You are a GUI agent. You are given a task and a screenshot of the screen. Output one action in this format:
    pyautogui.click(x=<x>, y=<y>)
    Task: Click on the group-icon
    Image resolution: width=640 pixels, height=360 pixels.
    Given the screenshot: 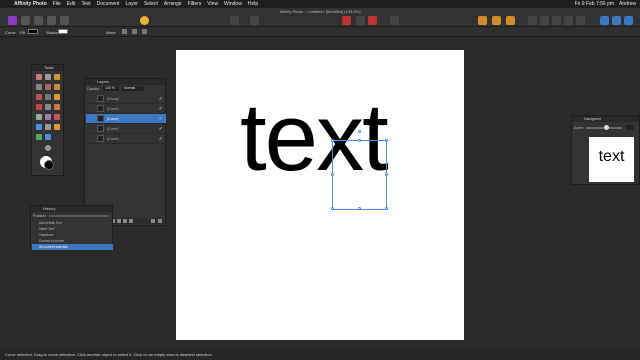 What is the action you would take?
    pyautogui.click(x=131, y=221)
    